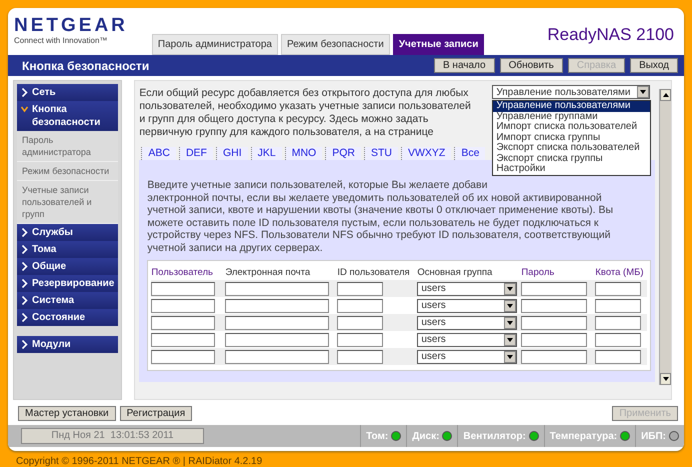 The width and height of the screenshot is (692, 467). Describe the element at coordinates (215, 44) in the screenshot. I see `tab: Пароль администратора` at that location.